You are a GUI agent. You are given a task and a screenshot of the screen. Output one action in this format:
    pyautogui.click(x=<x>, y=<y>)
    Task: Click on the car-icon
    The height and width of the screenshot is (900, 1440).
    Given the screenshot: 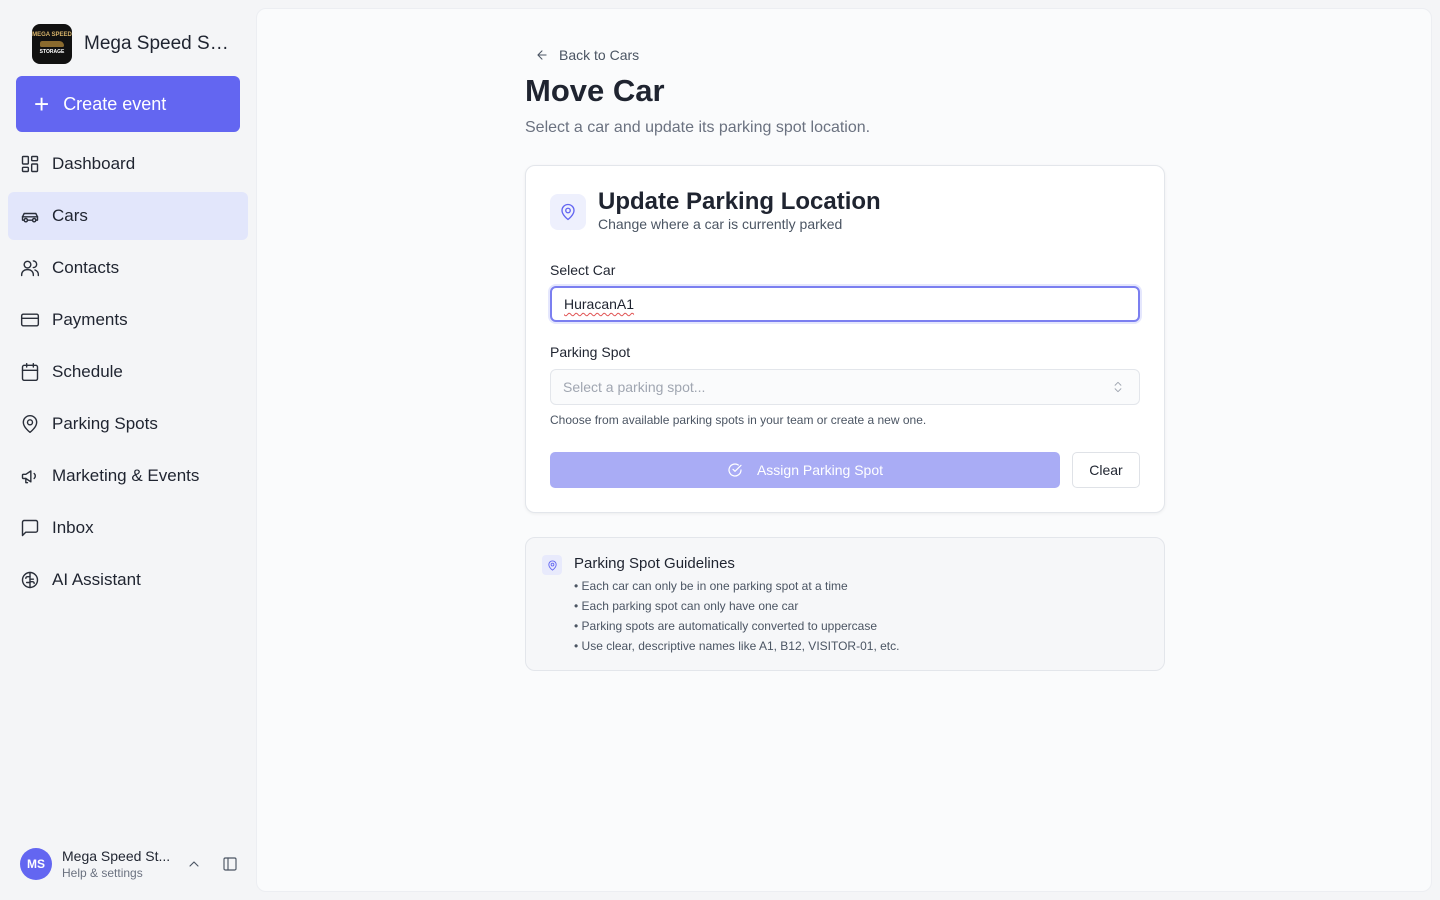 What is the action you would take?
    pyautogui.click(x=30, y=216)
    